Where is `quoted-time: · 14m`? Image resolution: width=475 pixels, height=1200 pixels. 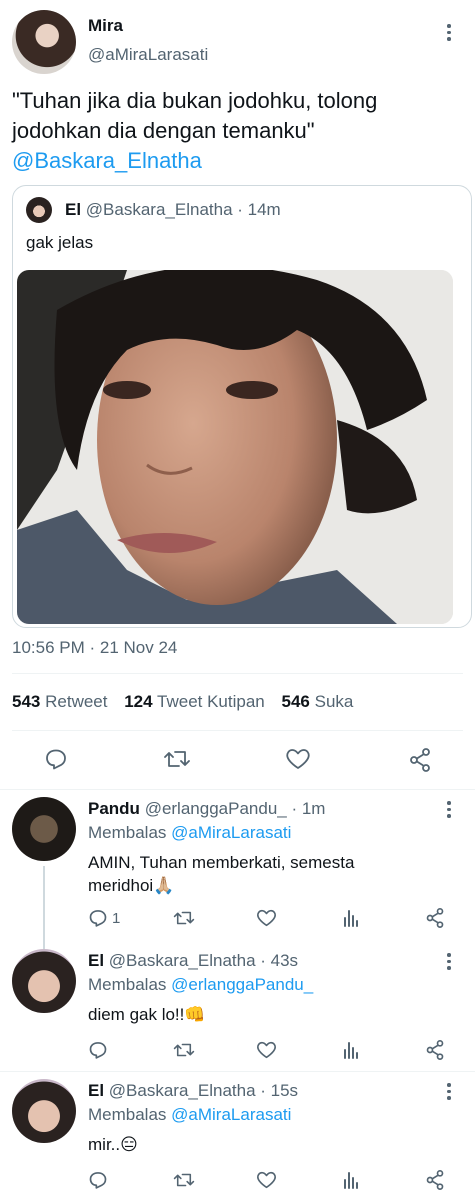 quoted-time: · 14m is located at coordinates (259, 209).